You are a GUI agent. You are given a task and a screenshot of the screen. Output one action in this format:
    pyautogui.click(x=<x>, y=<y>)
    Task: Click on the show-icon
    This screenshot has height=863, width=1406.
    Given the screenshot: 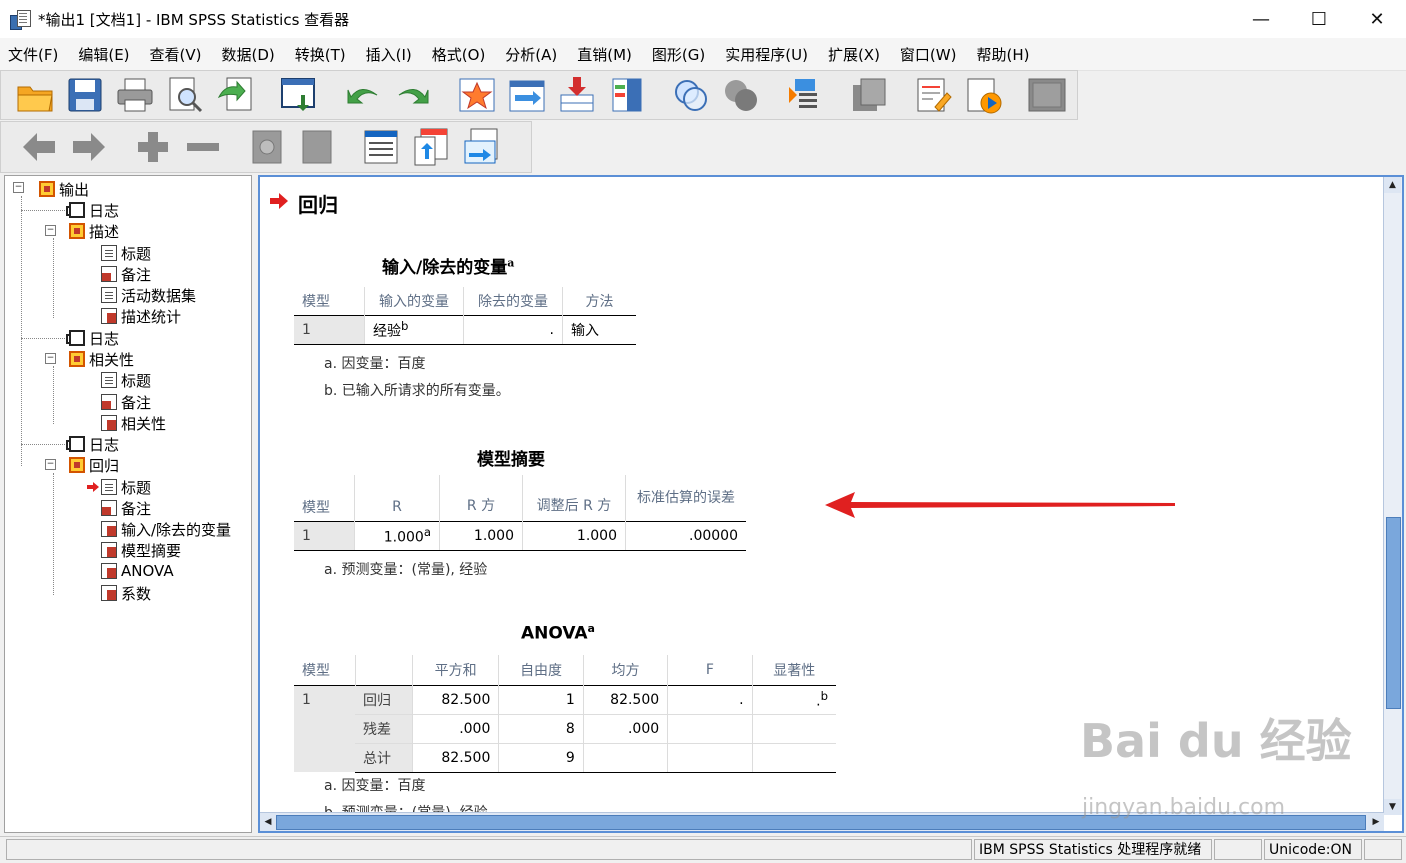 What is the action you would take?
    pyautogui.click(x=267, y=147)
    